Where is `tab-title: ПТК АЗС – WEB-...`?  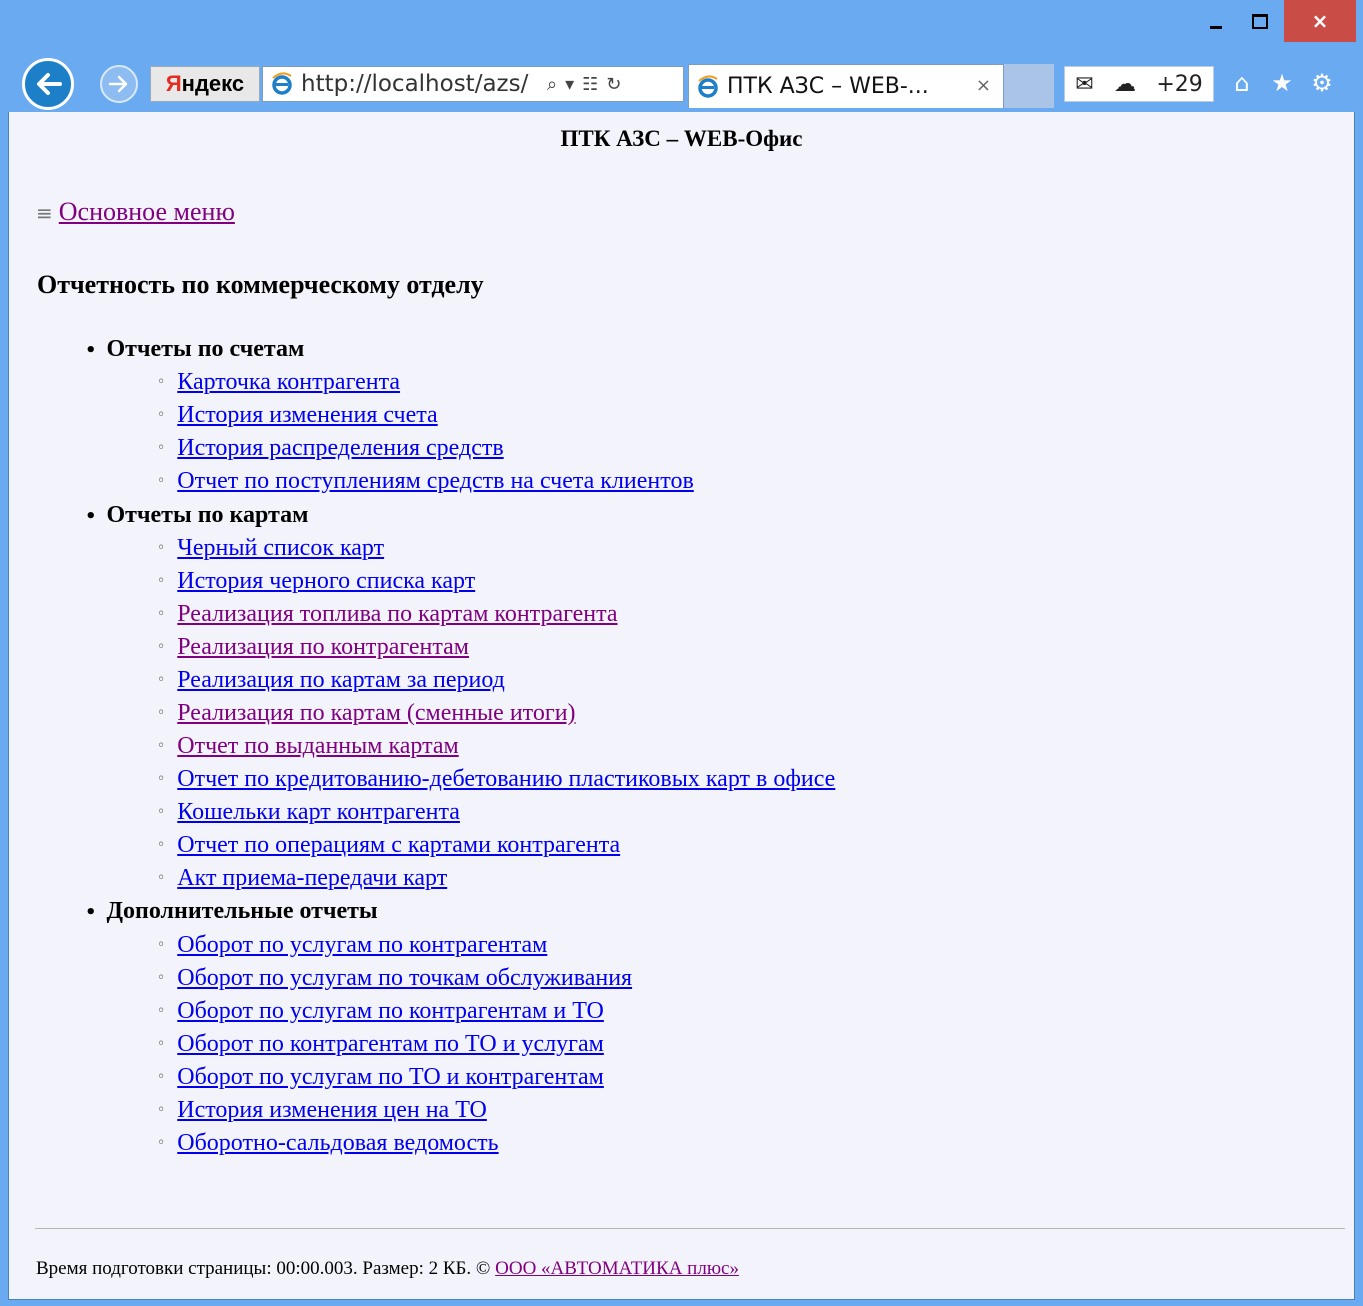
tab-title: ПТК АЗС – WEB-... is located at coordinates (828, 86).